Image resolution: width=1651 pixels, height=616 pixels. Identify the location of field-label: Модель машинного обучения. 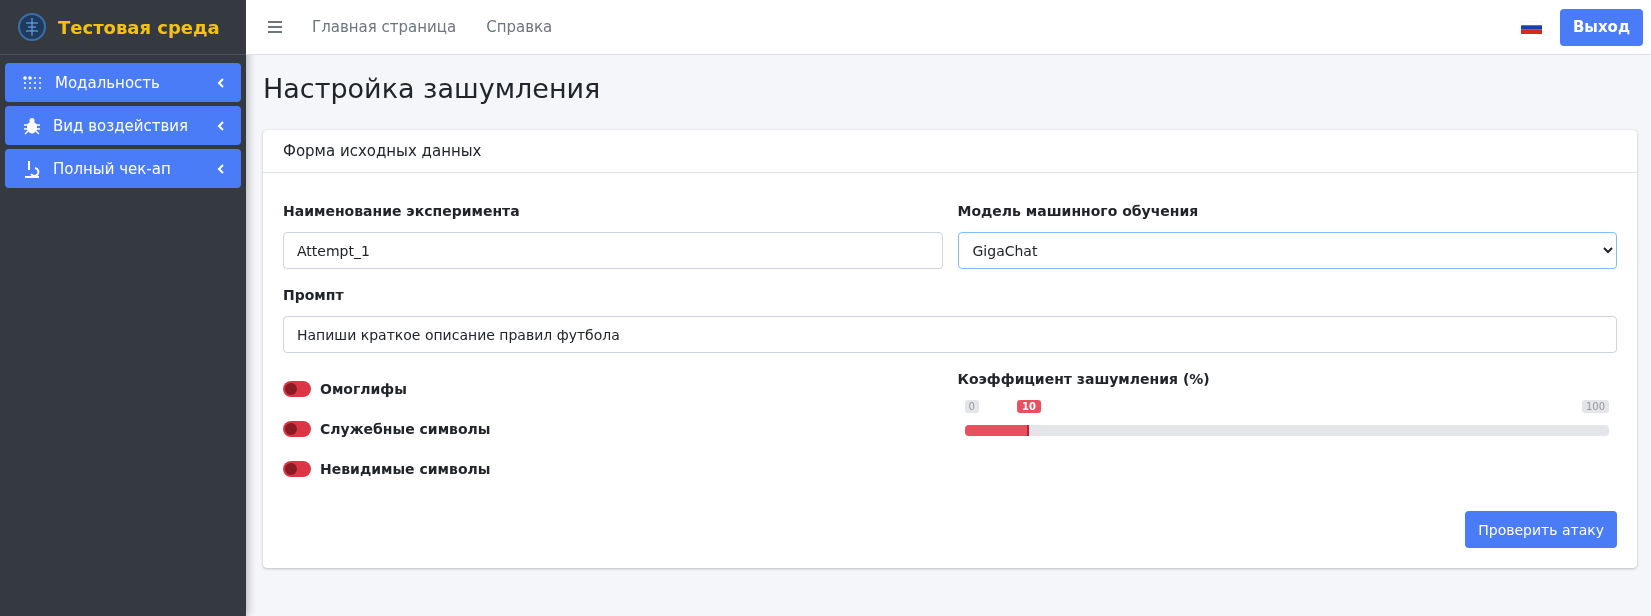
(1078, 211).